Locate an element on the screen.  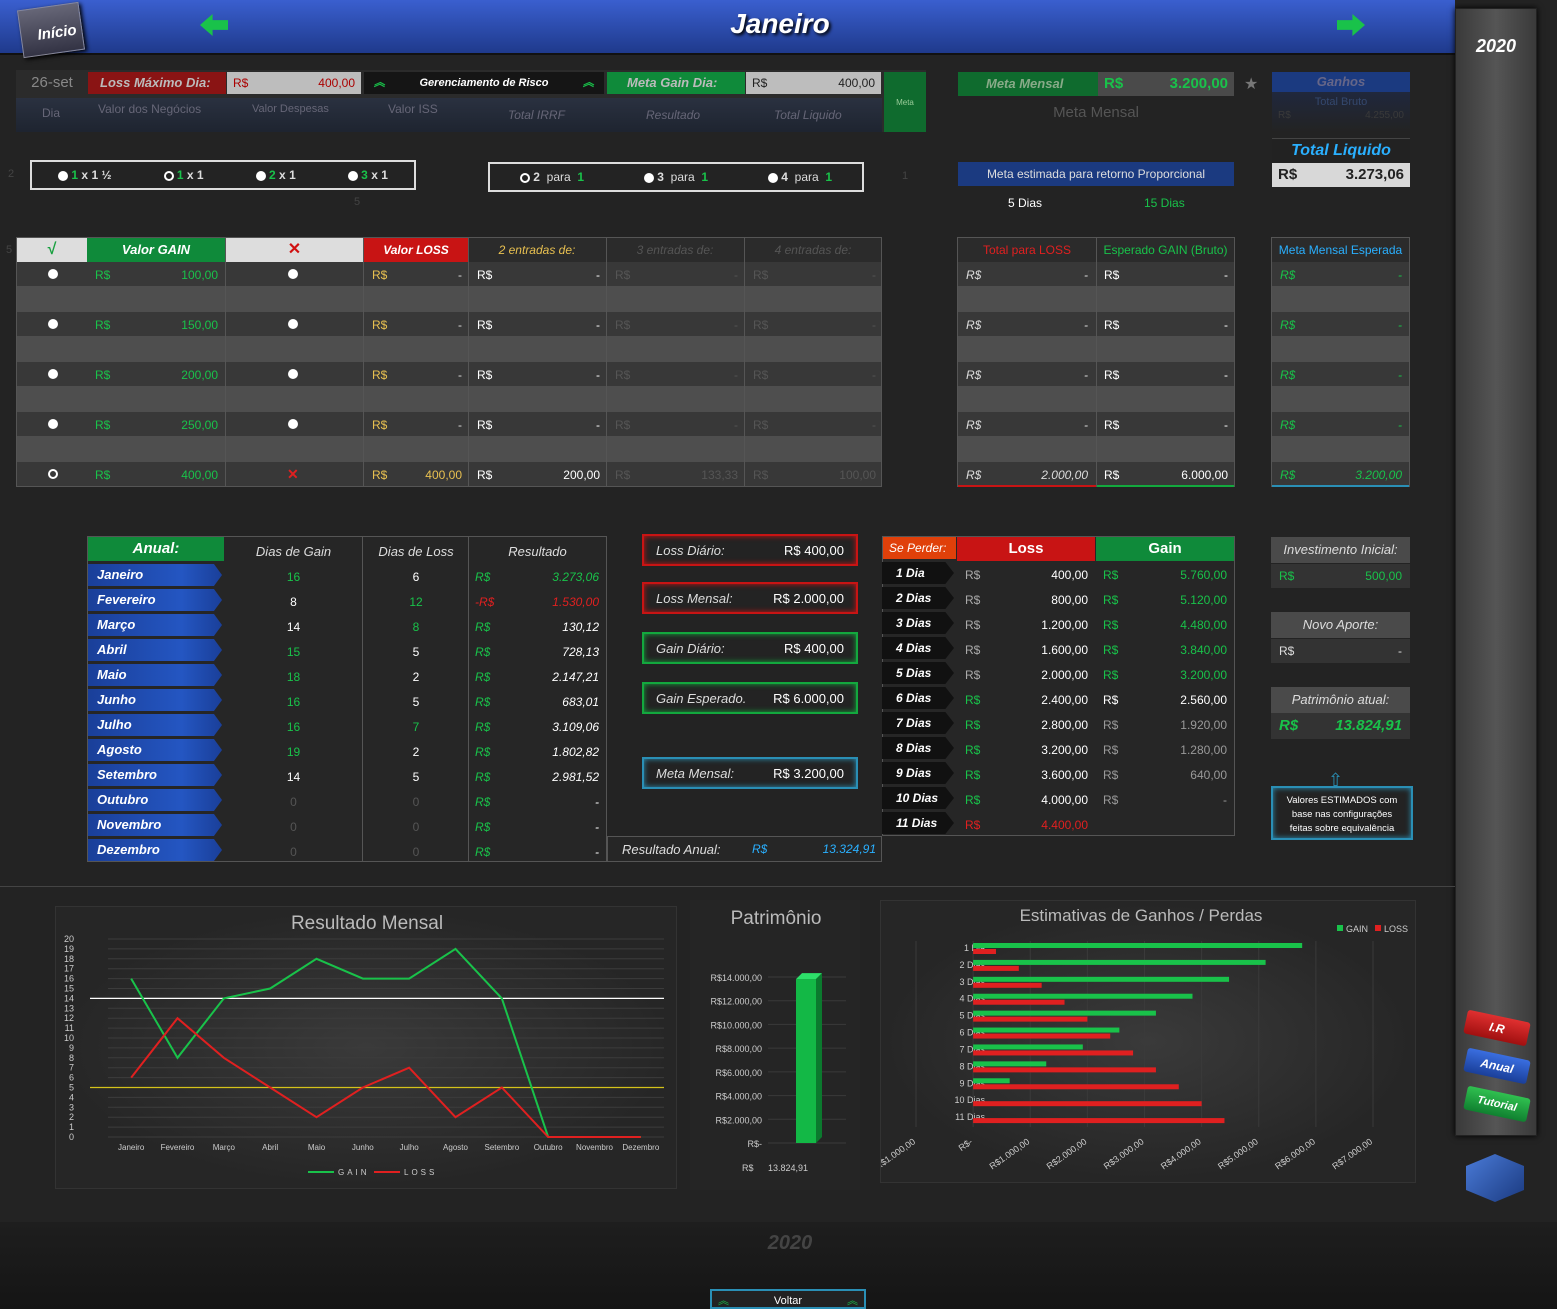
x-tick-label: Agosto is located at coordinates (455, 1147).